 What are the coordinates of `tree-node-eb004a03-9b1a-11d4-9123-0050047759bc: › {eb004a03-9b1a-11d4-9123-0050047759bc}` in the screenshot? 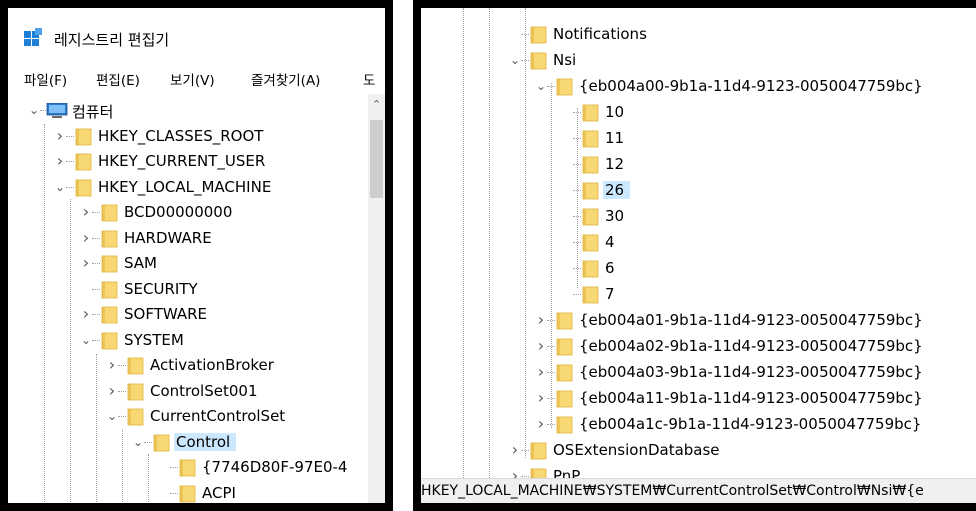 It's located at (698, 372).